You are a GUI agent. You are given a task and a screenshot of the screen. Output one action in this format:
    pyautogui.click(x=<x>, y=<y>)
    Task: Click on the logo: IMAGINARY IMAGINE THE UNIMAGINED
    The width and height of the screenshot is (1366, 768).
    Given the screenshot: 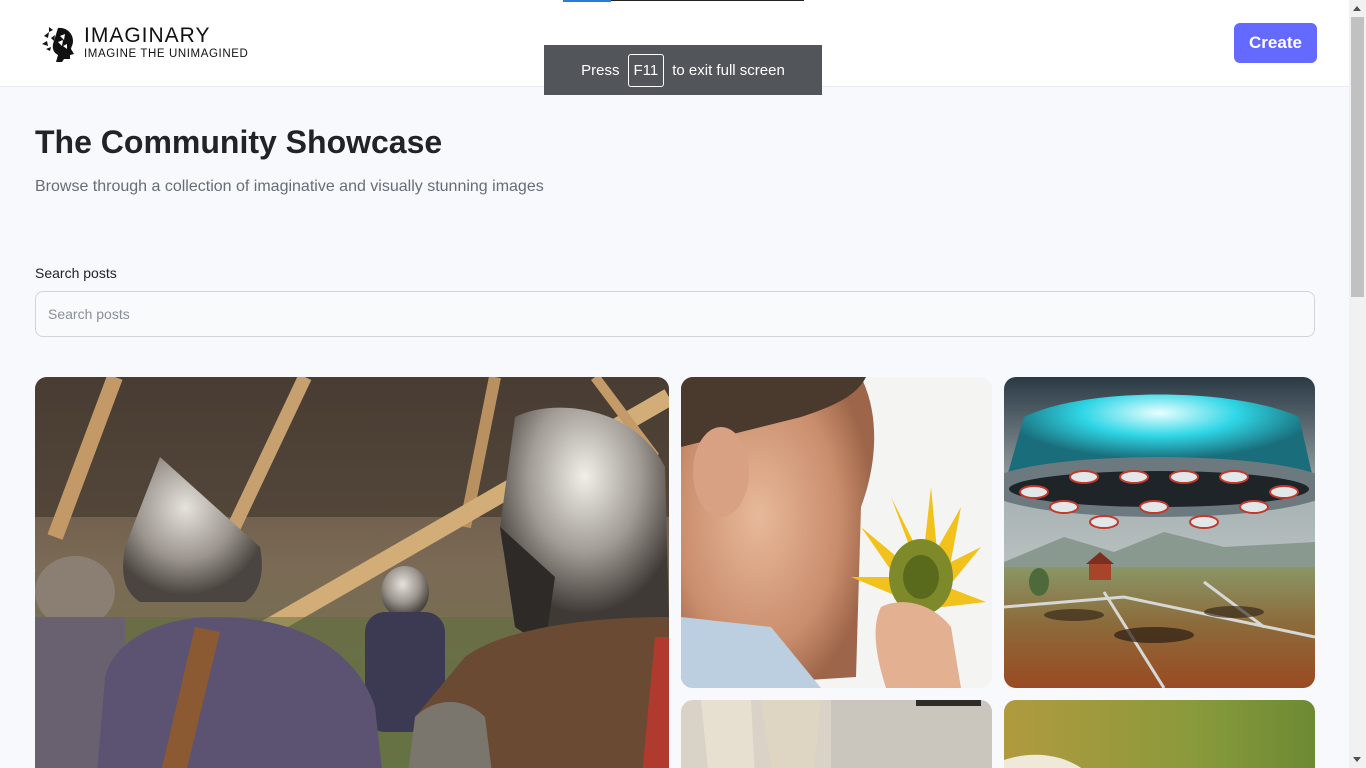 What is the action you would take?
    pyautogui.click(x=144, y=43)
    